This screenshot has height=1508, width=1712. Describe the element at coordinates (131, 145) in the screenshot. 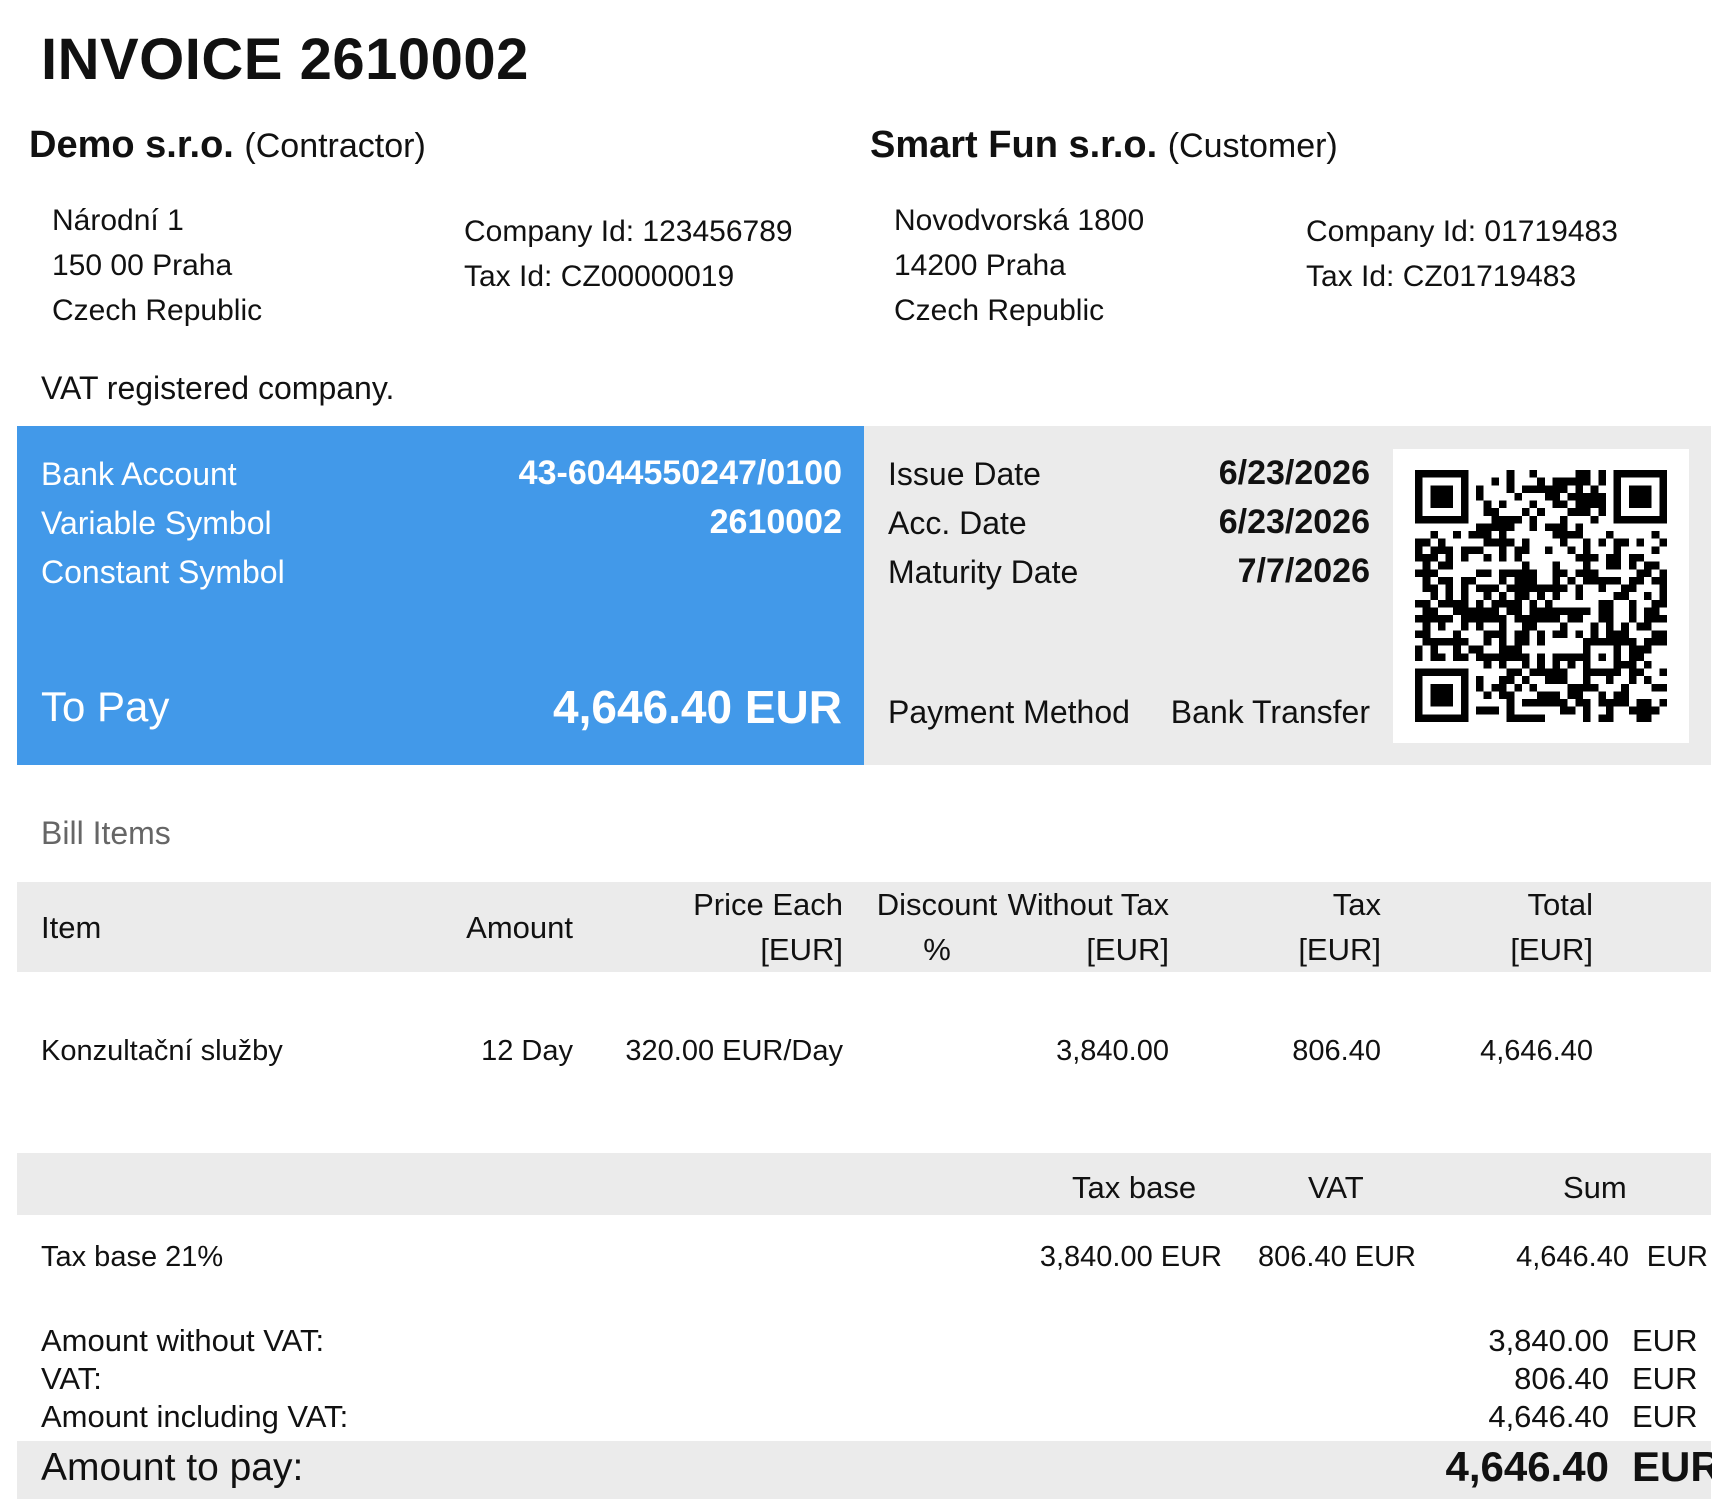

I see `contractor-name: Demo s.r.o.` at that location.